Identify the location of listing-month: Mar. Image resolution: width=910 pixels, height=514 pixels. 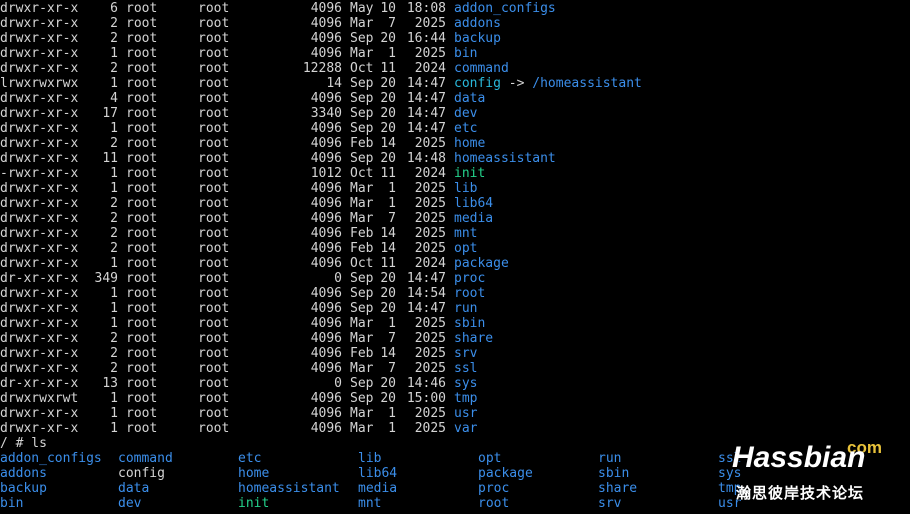
(362, 188).